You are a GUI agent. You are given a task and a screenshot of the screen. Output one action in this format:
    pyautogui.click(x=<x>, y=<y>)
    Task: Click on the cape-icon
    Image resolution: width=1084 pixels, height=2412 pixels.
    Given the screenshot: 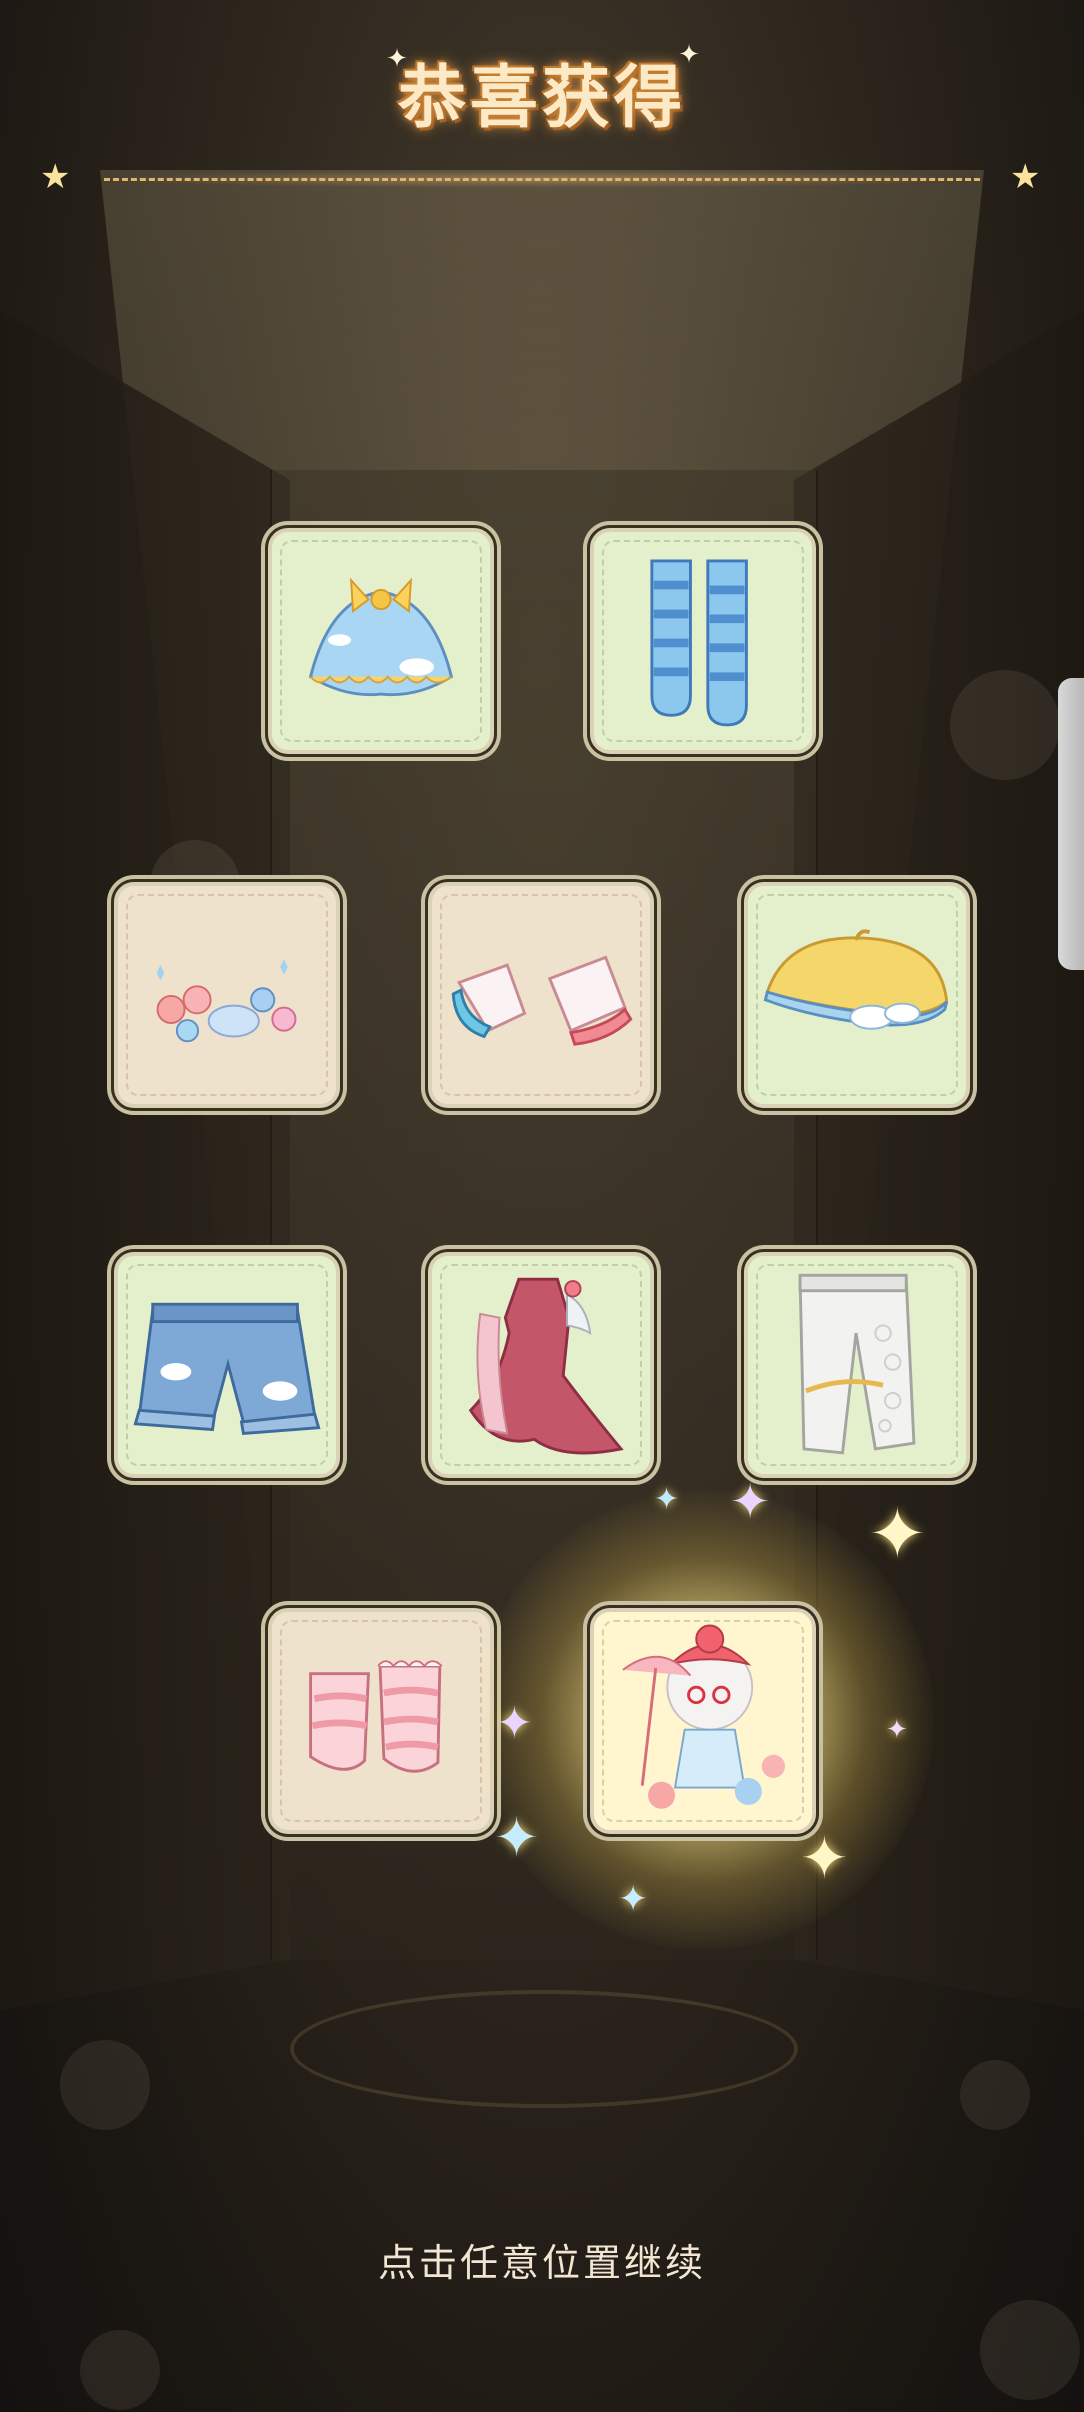 What is the action you would take?
    pyautogui.click(x=381, y=637)
    